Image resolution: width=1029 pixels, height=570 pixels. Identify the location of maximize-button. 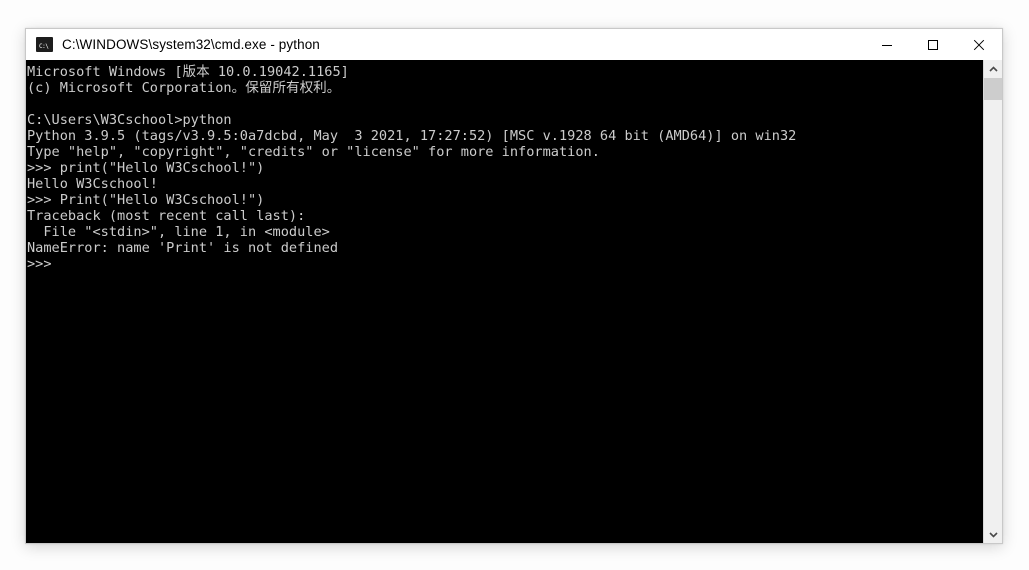
(933, 44).